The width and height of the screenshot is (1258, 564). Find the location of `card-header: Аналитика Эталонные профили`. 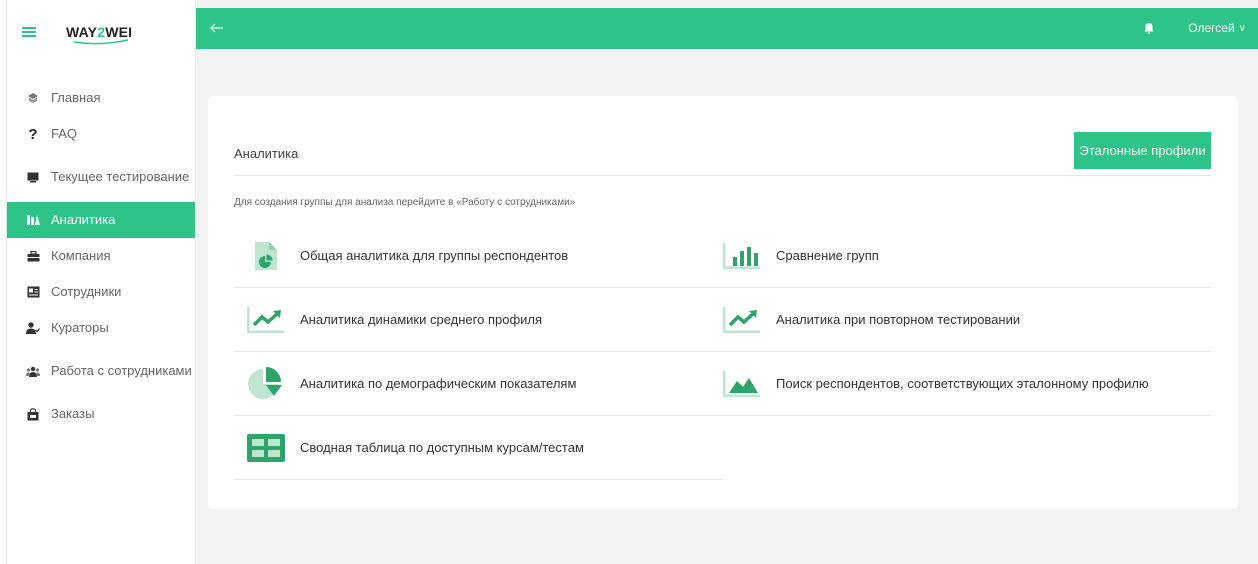

card-header: Аналитика Эталонные профили is located at coordinates (722, 154).